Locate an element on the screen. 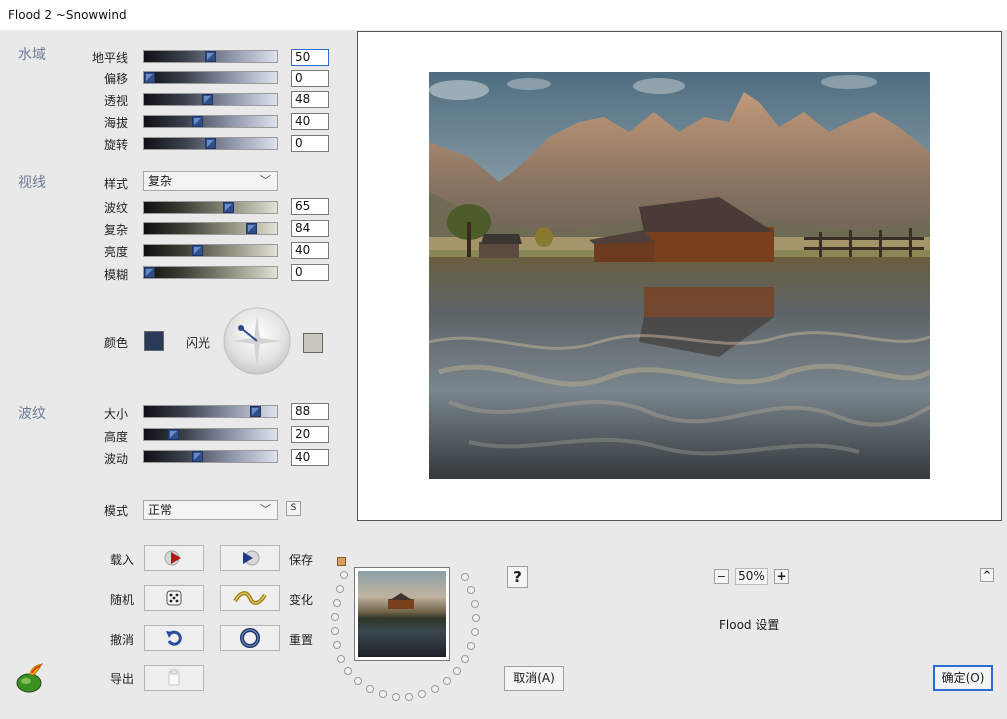 The width and height of the screenshot is (1007, 719). horizon-input: 50 is located at coordinates (310, 57).